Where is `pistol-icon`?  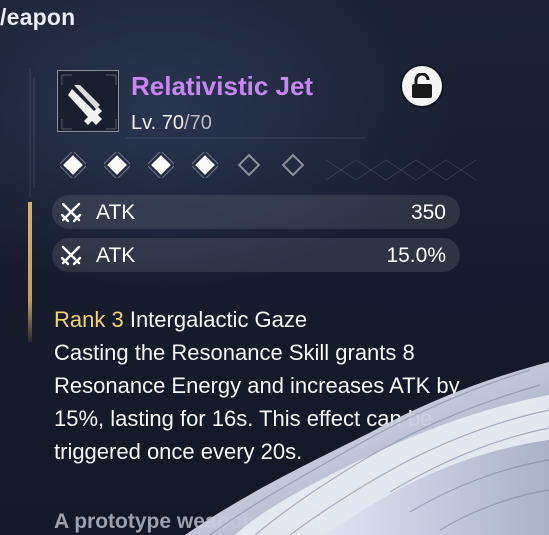
pistol-icon is located at coordinates (89, 102).